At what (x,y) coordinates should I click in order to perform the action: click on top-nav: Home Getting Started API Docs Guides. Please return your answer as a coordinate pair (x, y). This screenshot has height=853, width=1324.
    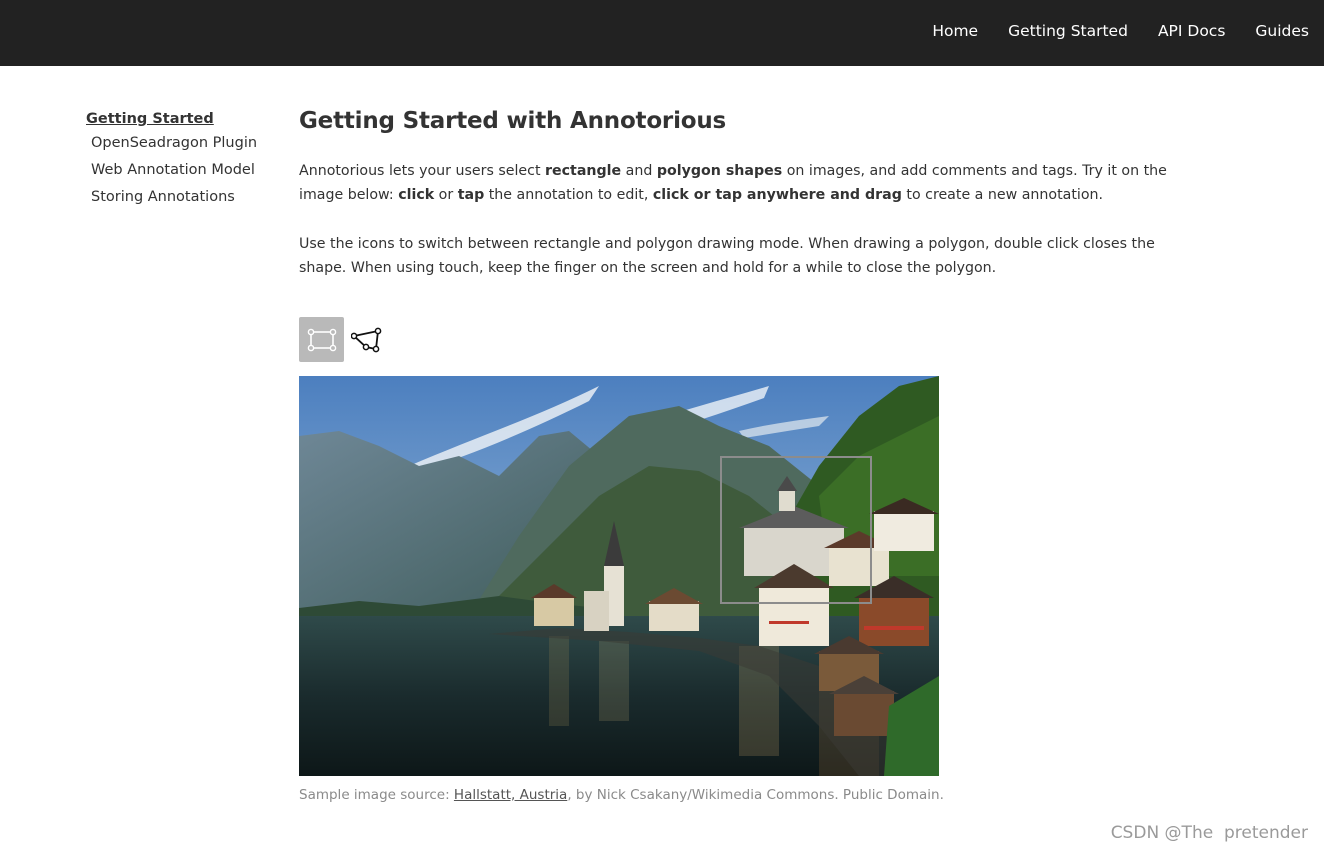
    Looking at the image, I should click on (1105, 31).